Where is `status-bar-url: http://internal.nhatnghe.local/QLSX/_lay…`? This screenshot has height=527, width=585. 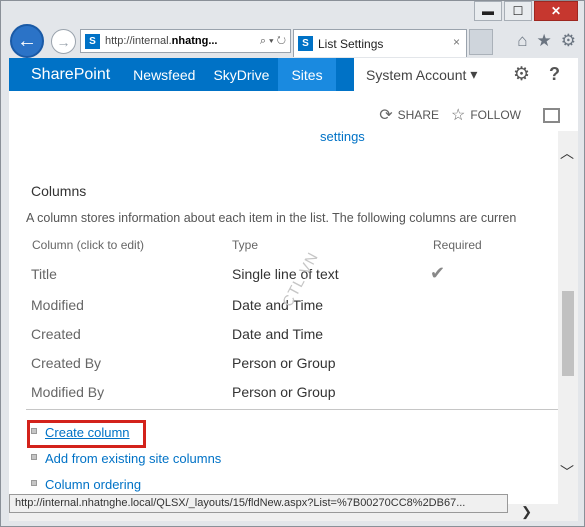 status-bar-url: http://internal.nhatnghe.local/QLSX/_lay… is located at coordinates (258, 503).